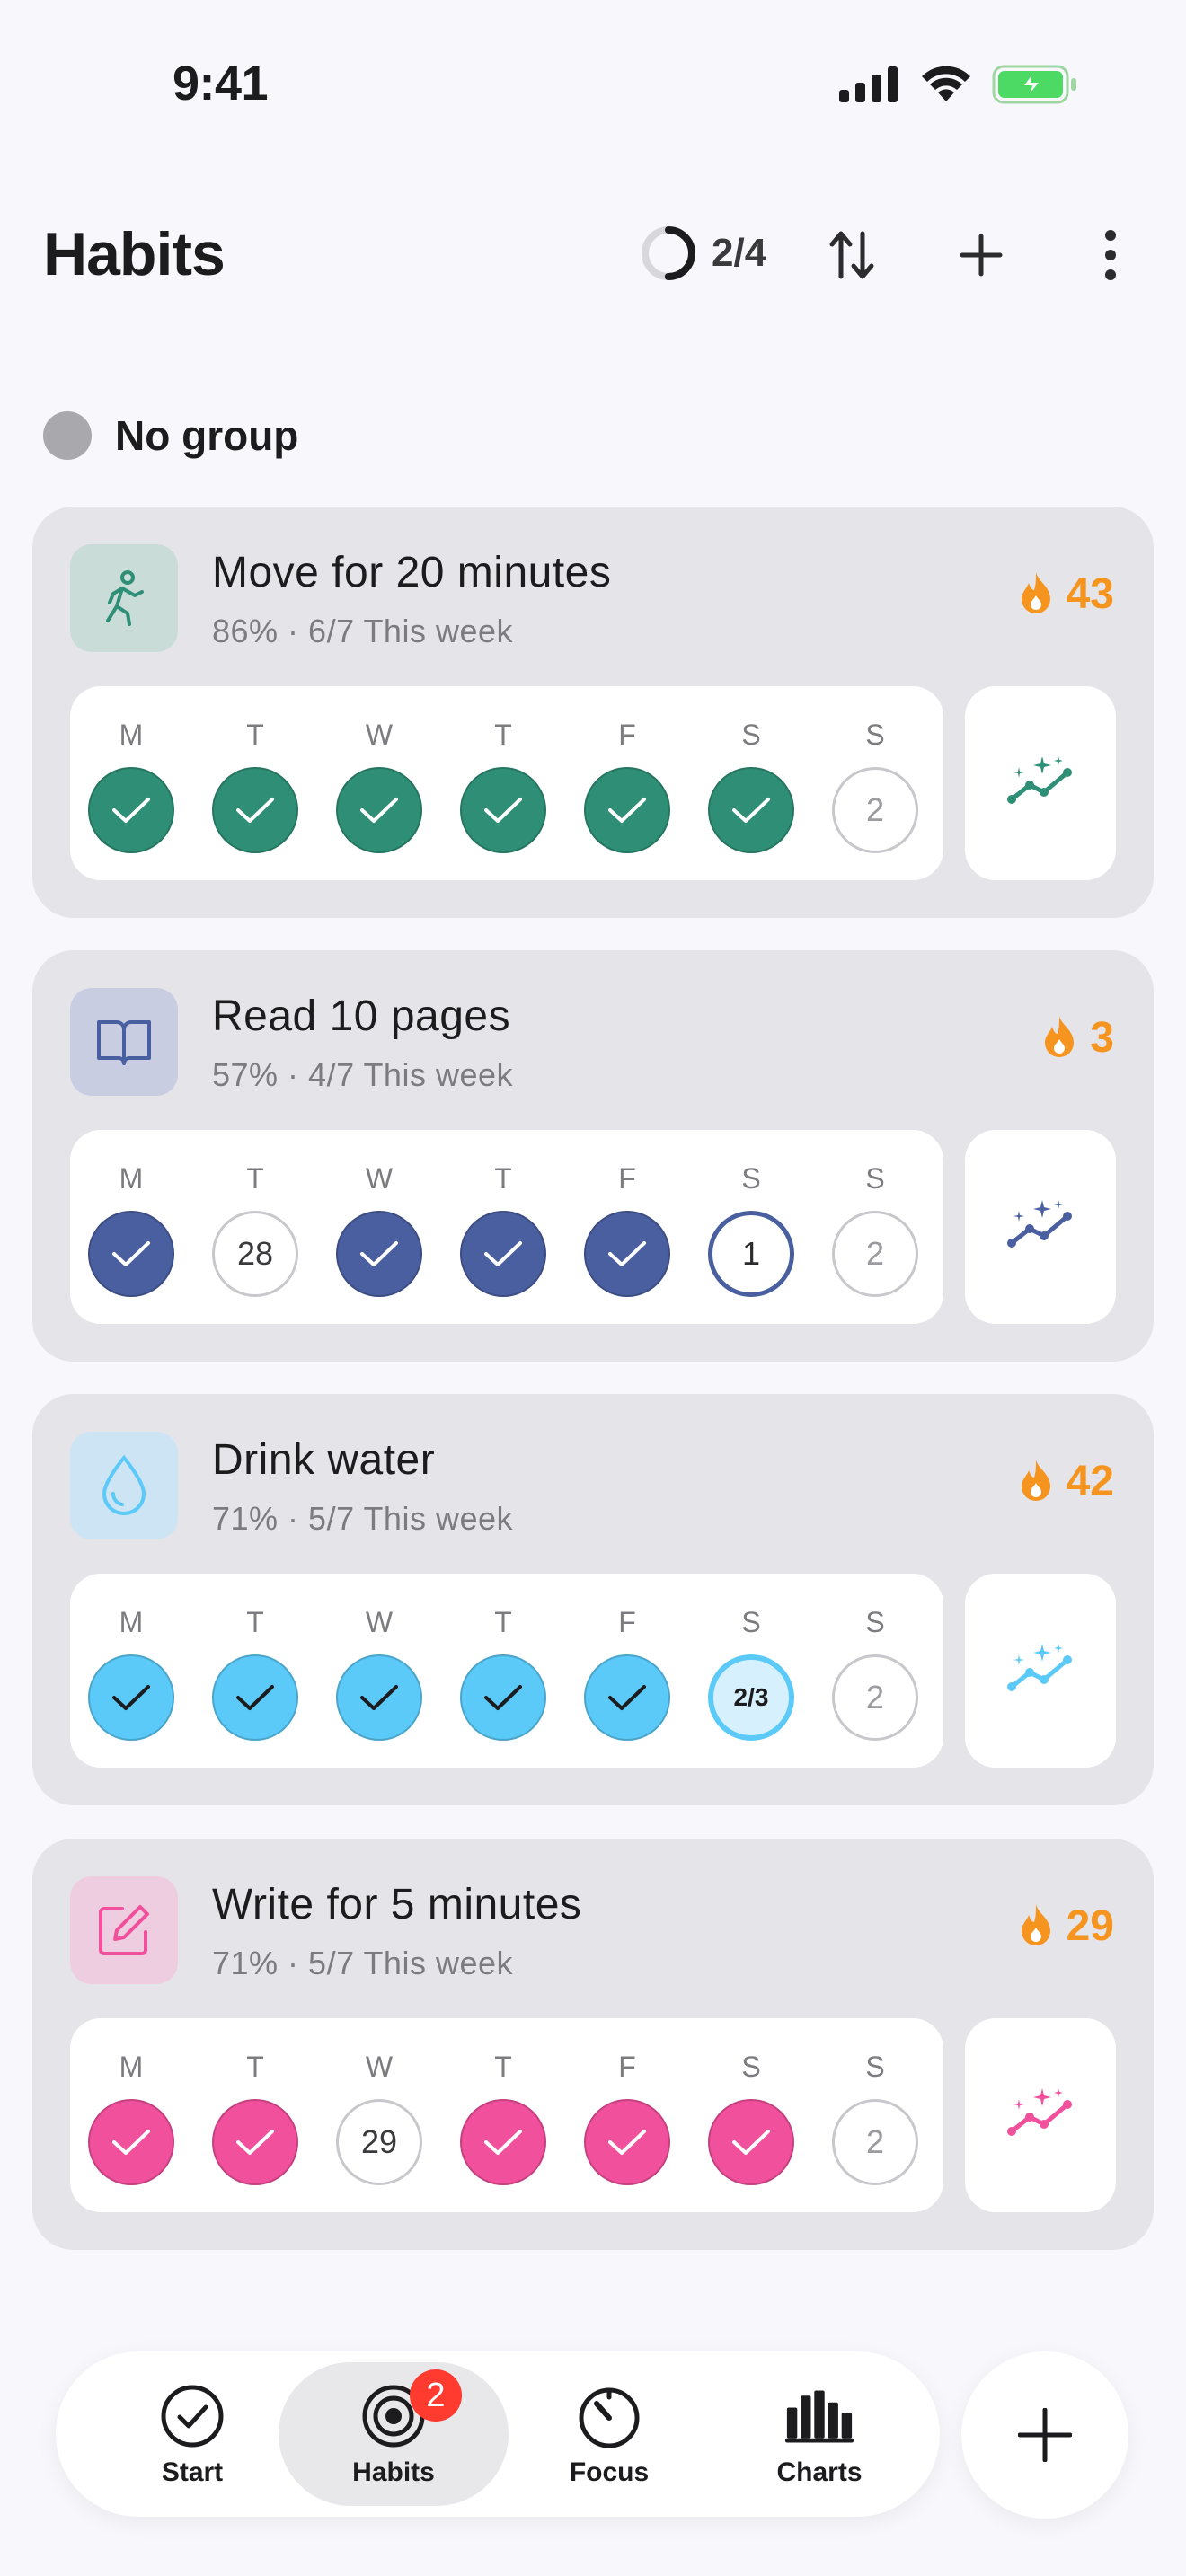 This screenshot has width=1186, height=2576. I want to click on plus-icon, so click(1045, 2435).